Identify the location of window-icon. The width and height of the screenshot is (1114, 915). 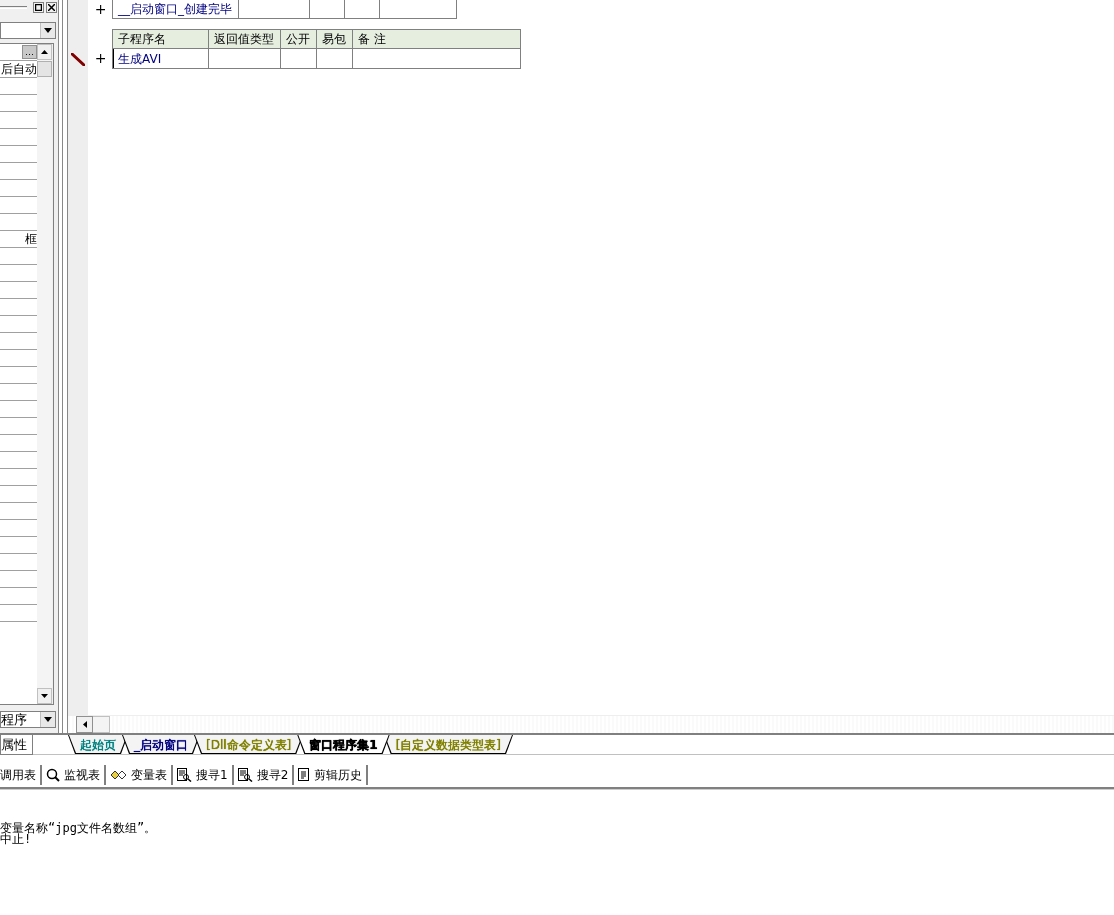
(38, 7).